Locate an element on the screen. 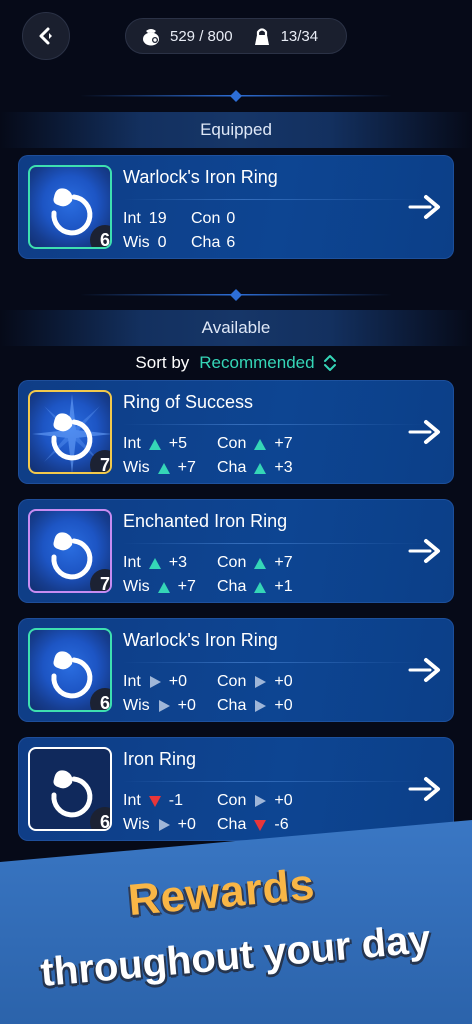 Image resolution: width=472 pixels, height=1024 pixels. sort-control: Sort by Recommended is located at coordinates (236, 363).